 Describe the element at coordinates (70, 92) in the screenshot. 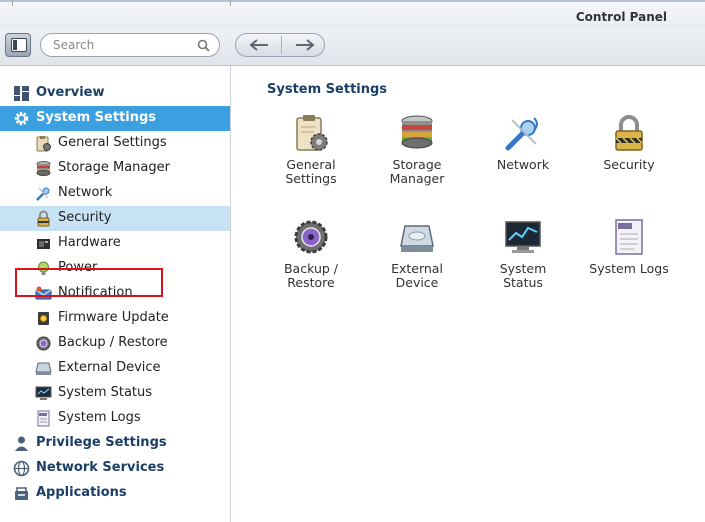

I see `sidebar-item-label: Overview` at that location.